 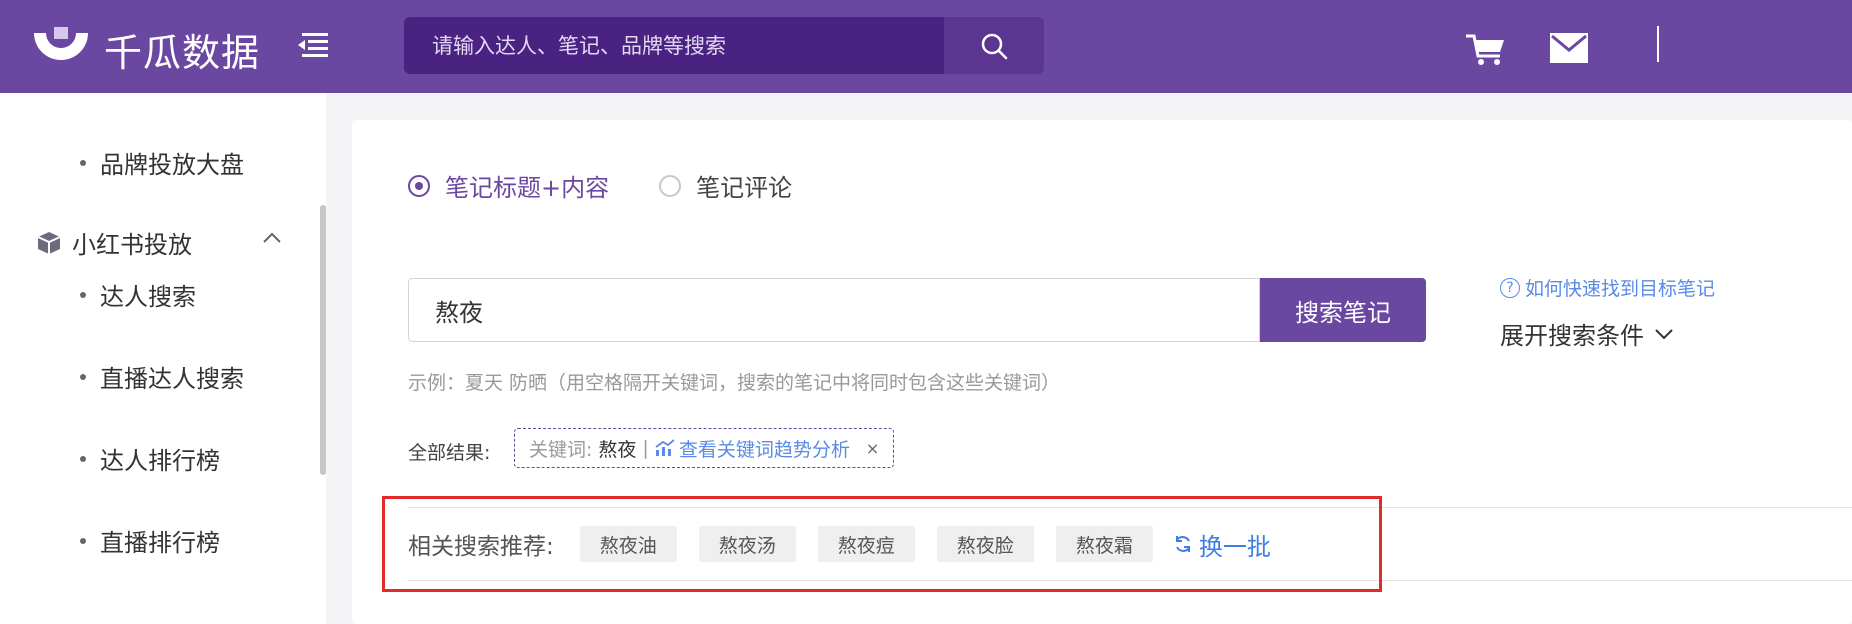 I want to click on sidebar-item-brand-dashboard: 品牌投放大盘, so click(x=162, y=162).